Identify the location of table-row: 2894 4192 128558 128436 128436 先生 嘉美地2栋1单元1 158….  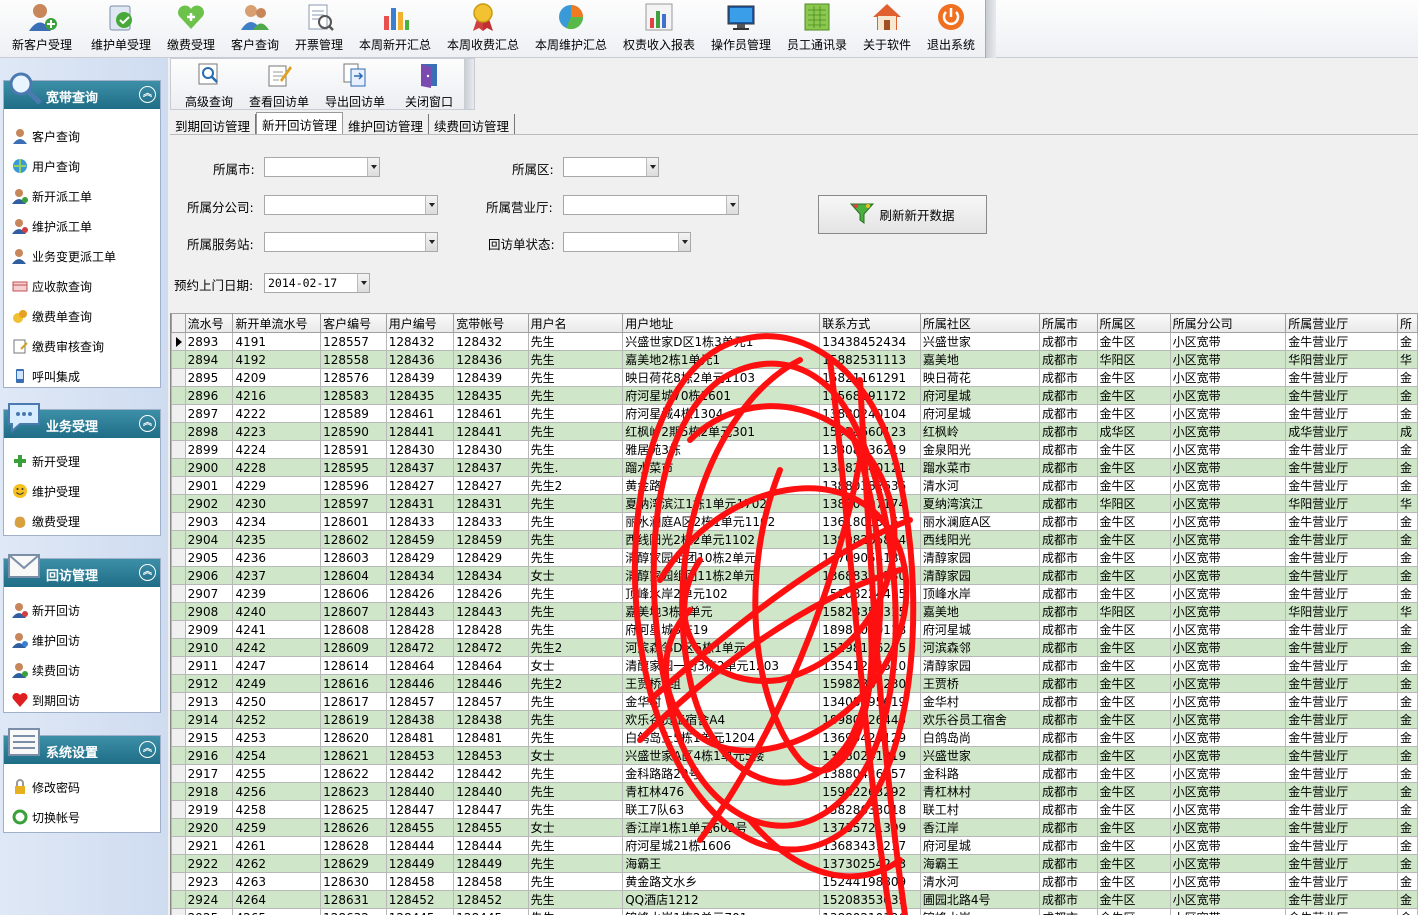
(794, 359).